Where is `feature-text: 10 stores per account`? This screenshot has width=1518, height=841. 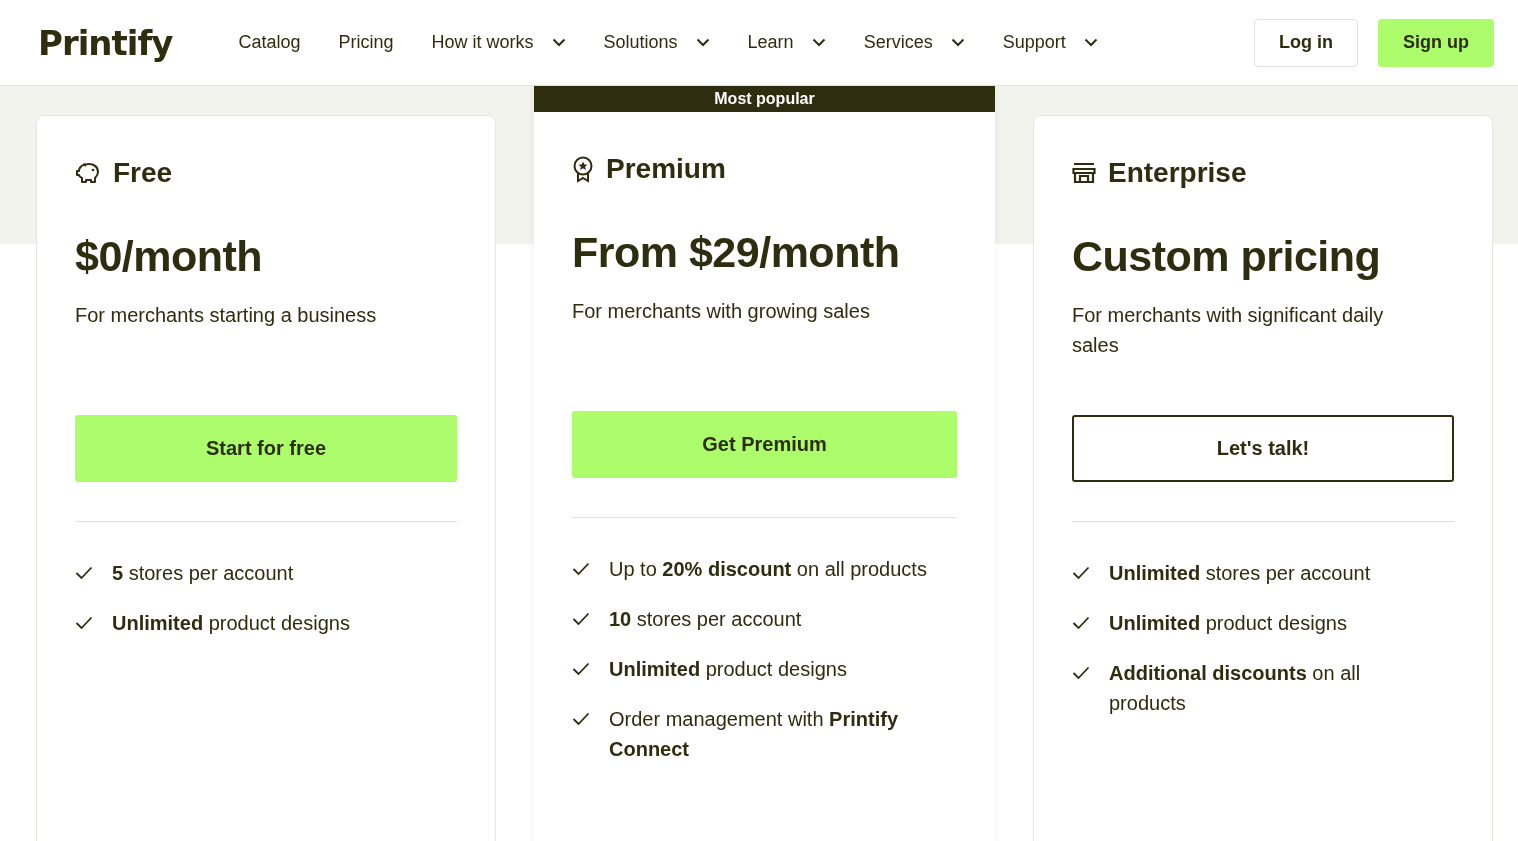
feature-text: 10 stores per account is located at coordinates (705, 619).